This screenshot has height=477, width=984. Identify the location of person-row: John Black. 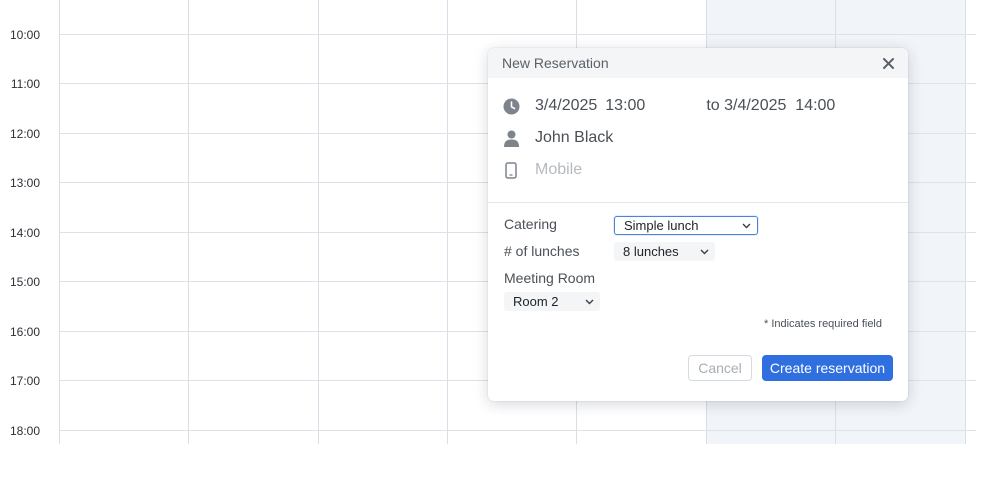
(557, 138).